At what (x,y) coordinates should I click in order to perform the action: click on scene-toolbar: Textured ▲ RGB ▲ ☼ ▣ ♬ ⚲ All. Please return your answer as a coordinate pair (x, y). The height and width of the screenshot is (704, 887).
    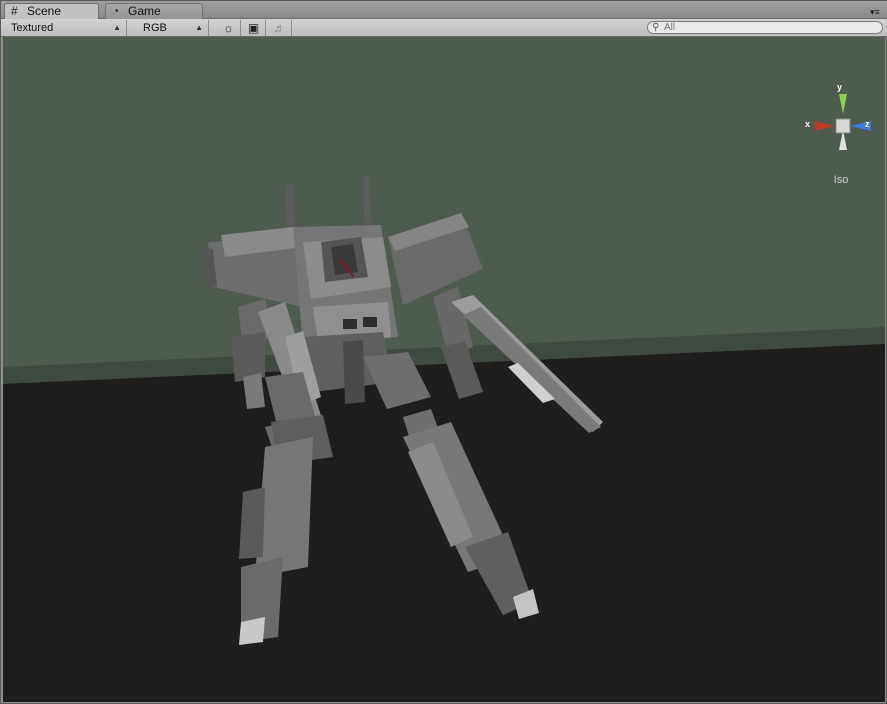
    Looking at the image, I should click on (444, 28).